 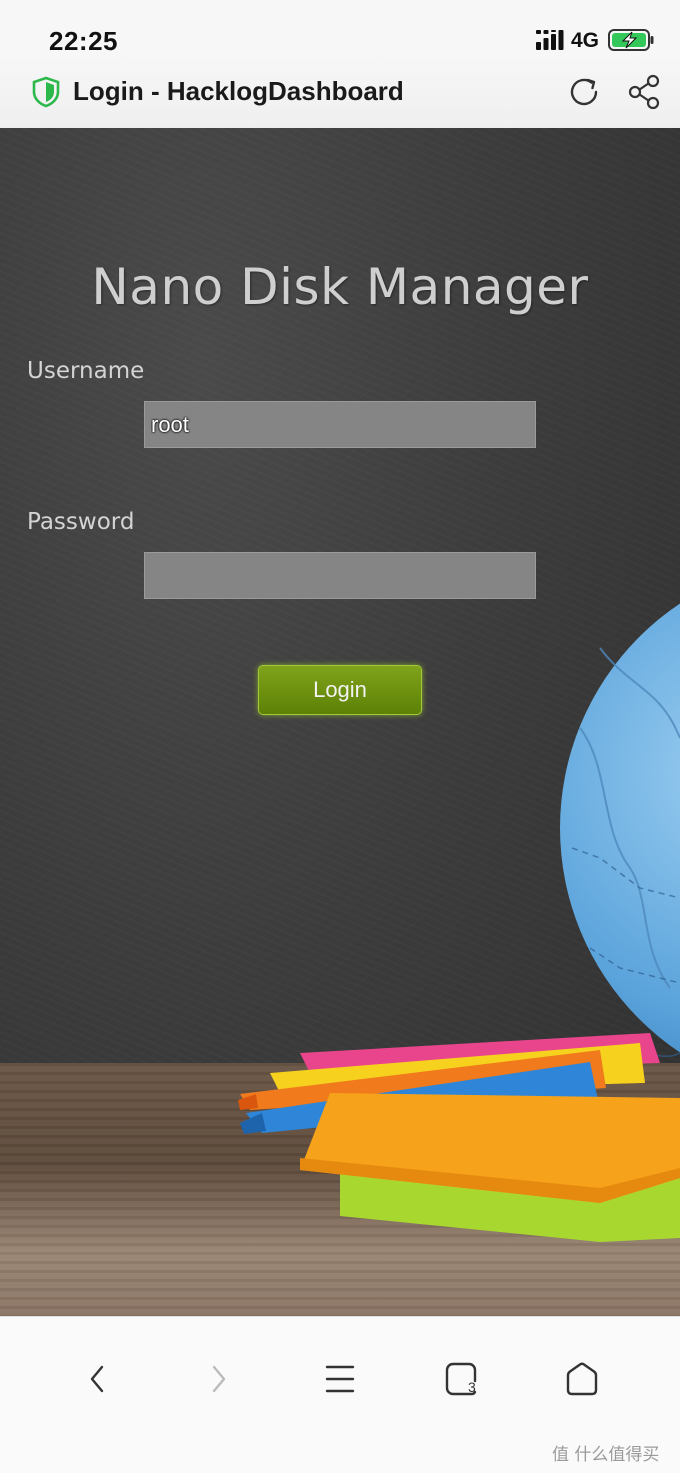 I want to click on password-label: Password, so click(x=81, y=522).